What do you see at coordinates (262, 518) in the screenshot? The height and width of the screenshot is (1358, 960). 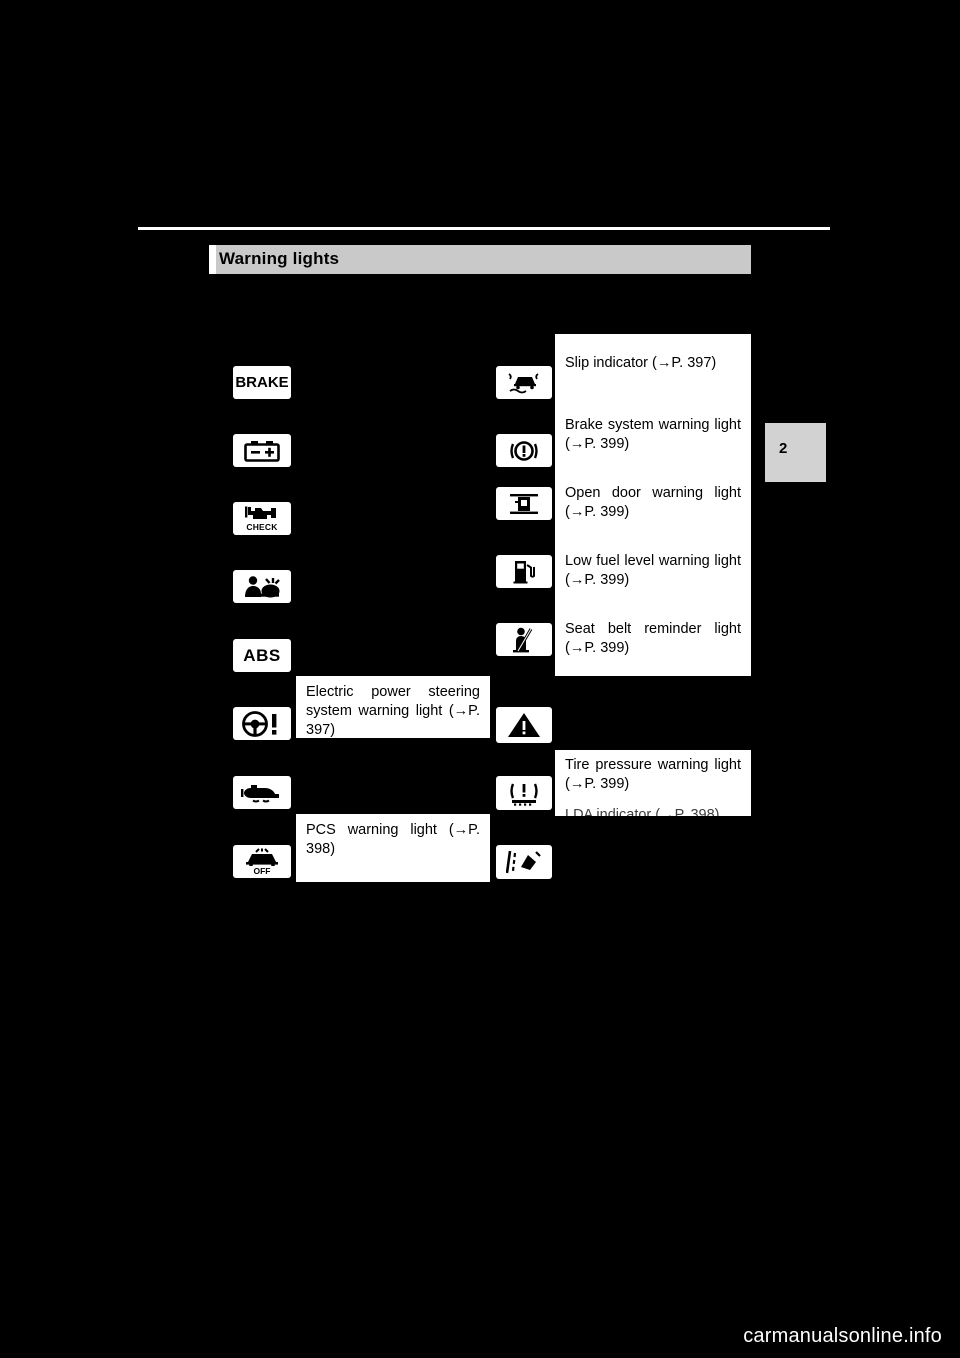 I see `check-engine-icon: CHECK` at bounding box center [262, 518].